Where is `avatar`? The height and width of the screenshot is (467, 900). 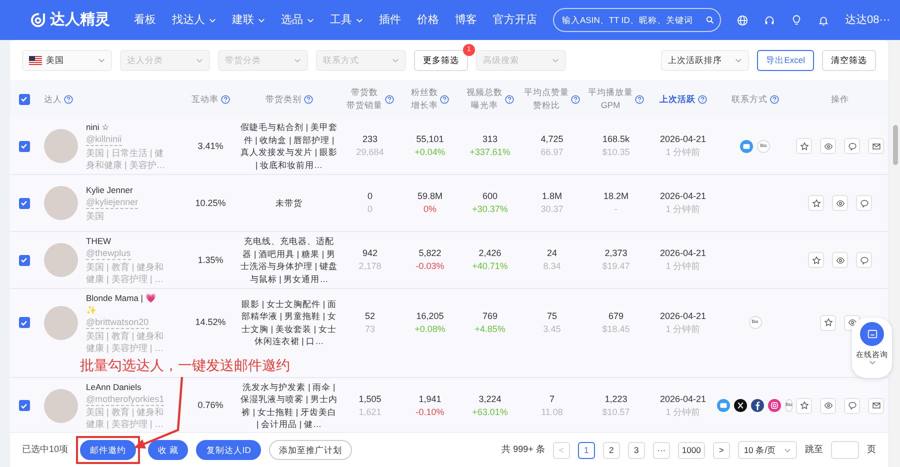 avatar is located at coordinates (61, 260).